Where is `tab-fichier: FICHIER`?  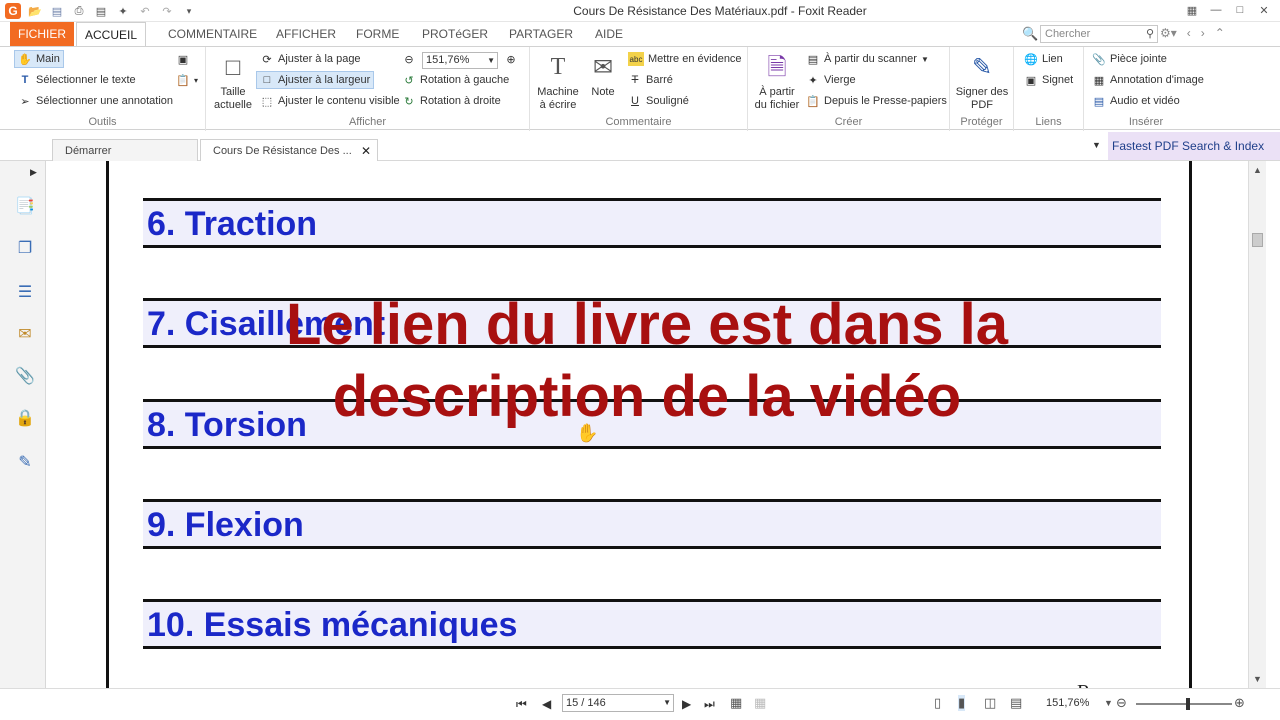 tab-fichier: FICHIER is located at coordinates (42, 34).